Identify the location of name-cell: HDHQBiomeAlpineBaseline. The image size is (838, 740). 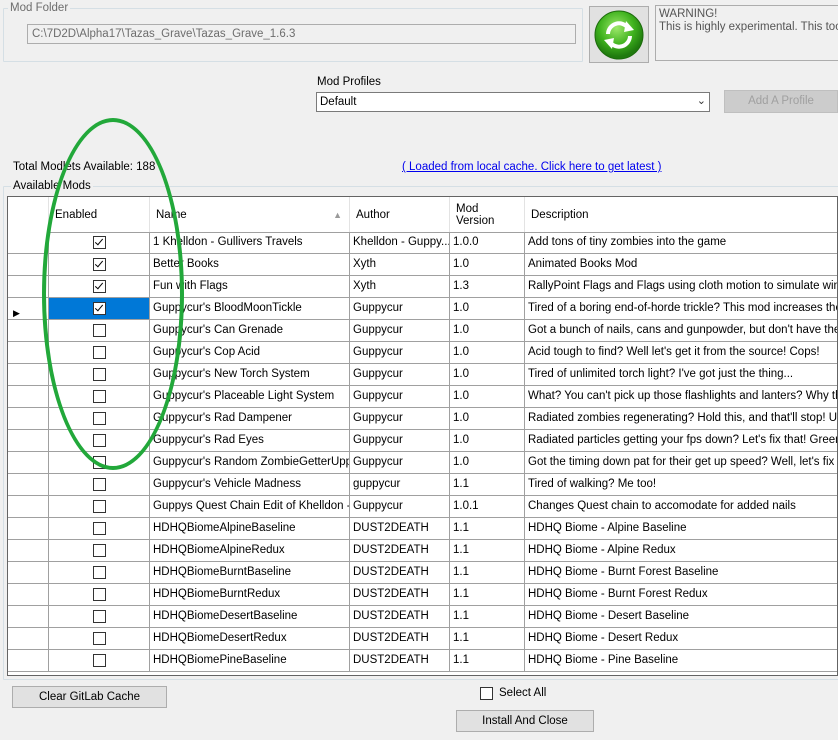
(250, 529).